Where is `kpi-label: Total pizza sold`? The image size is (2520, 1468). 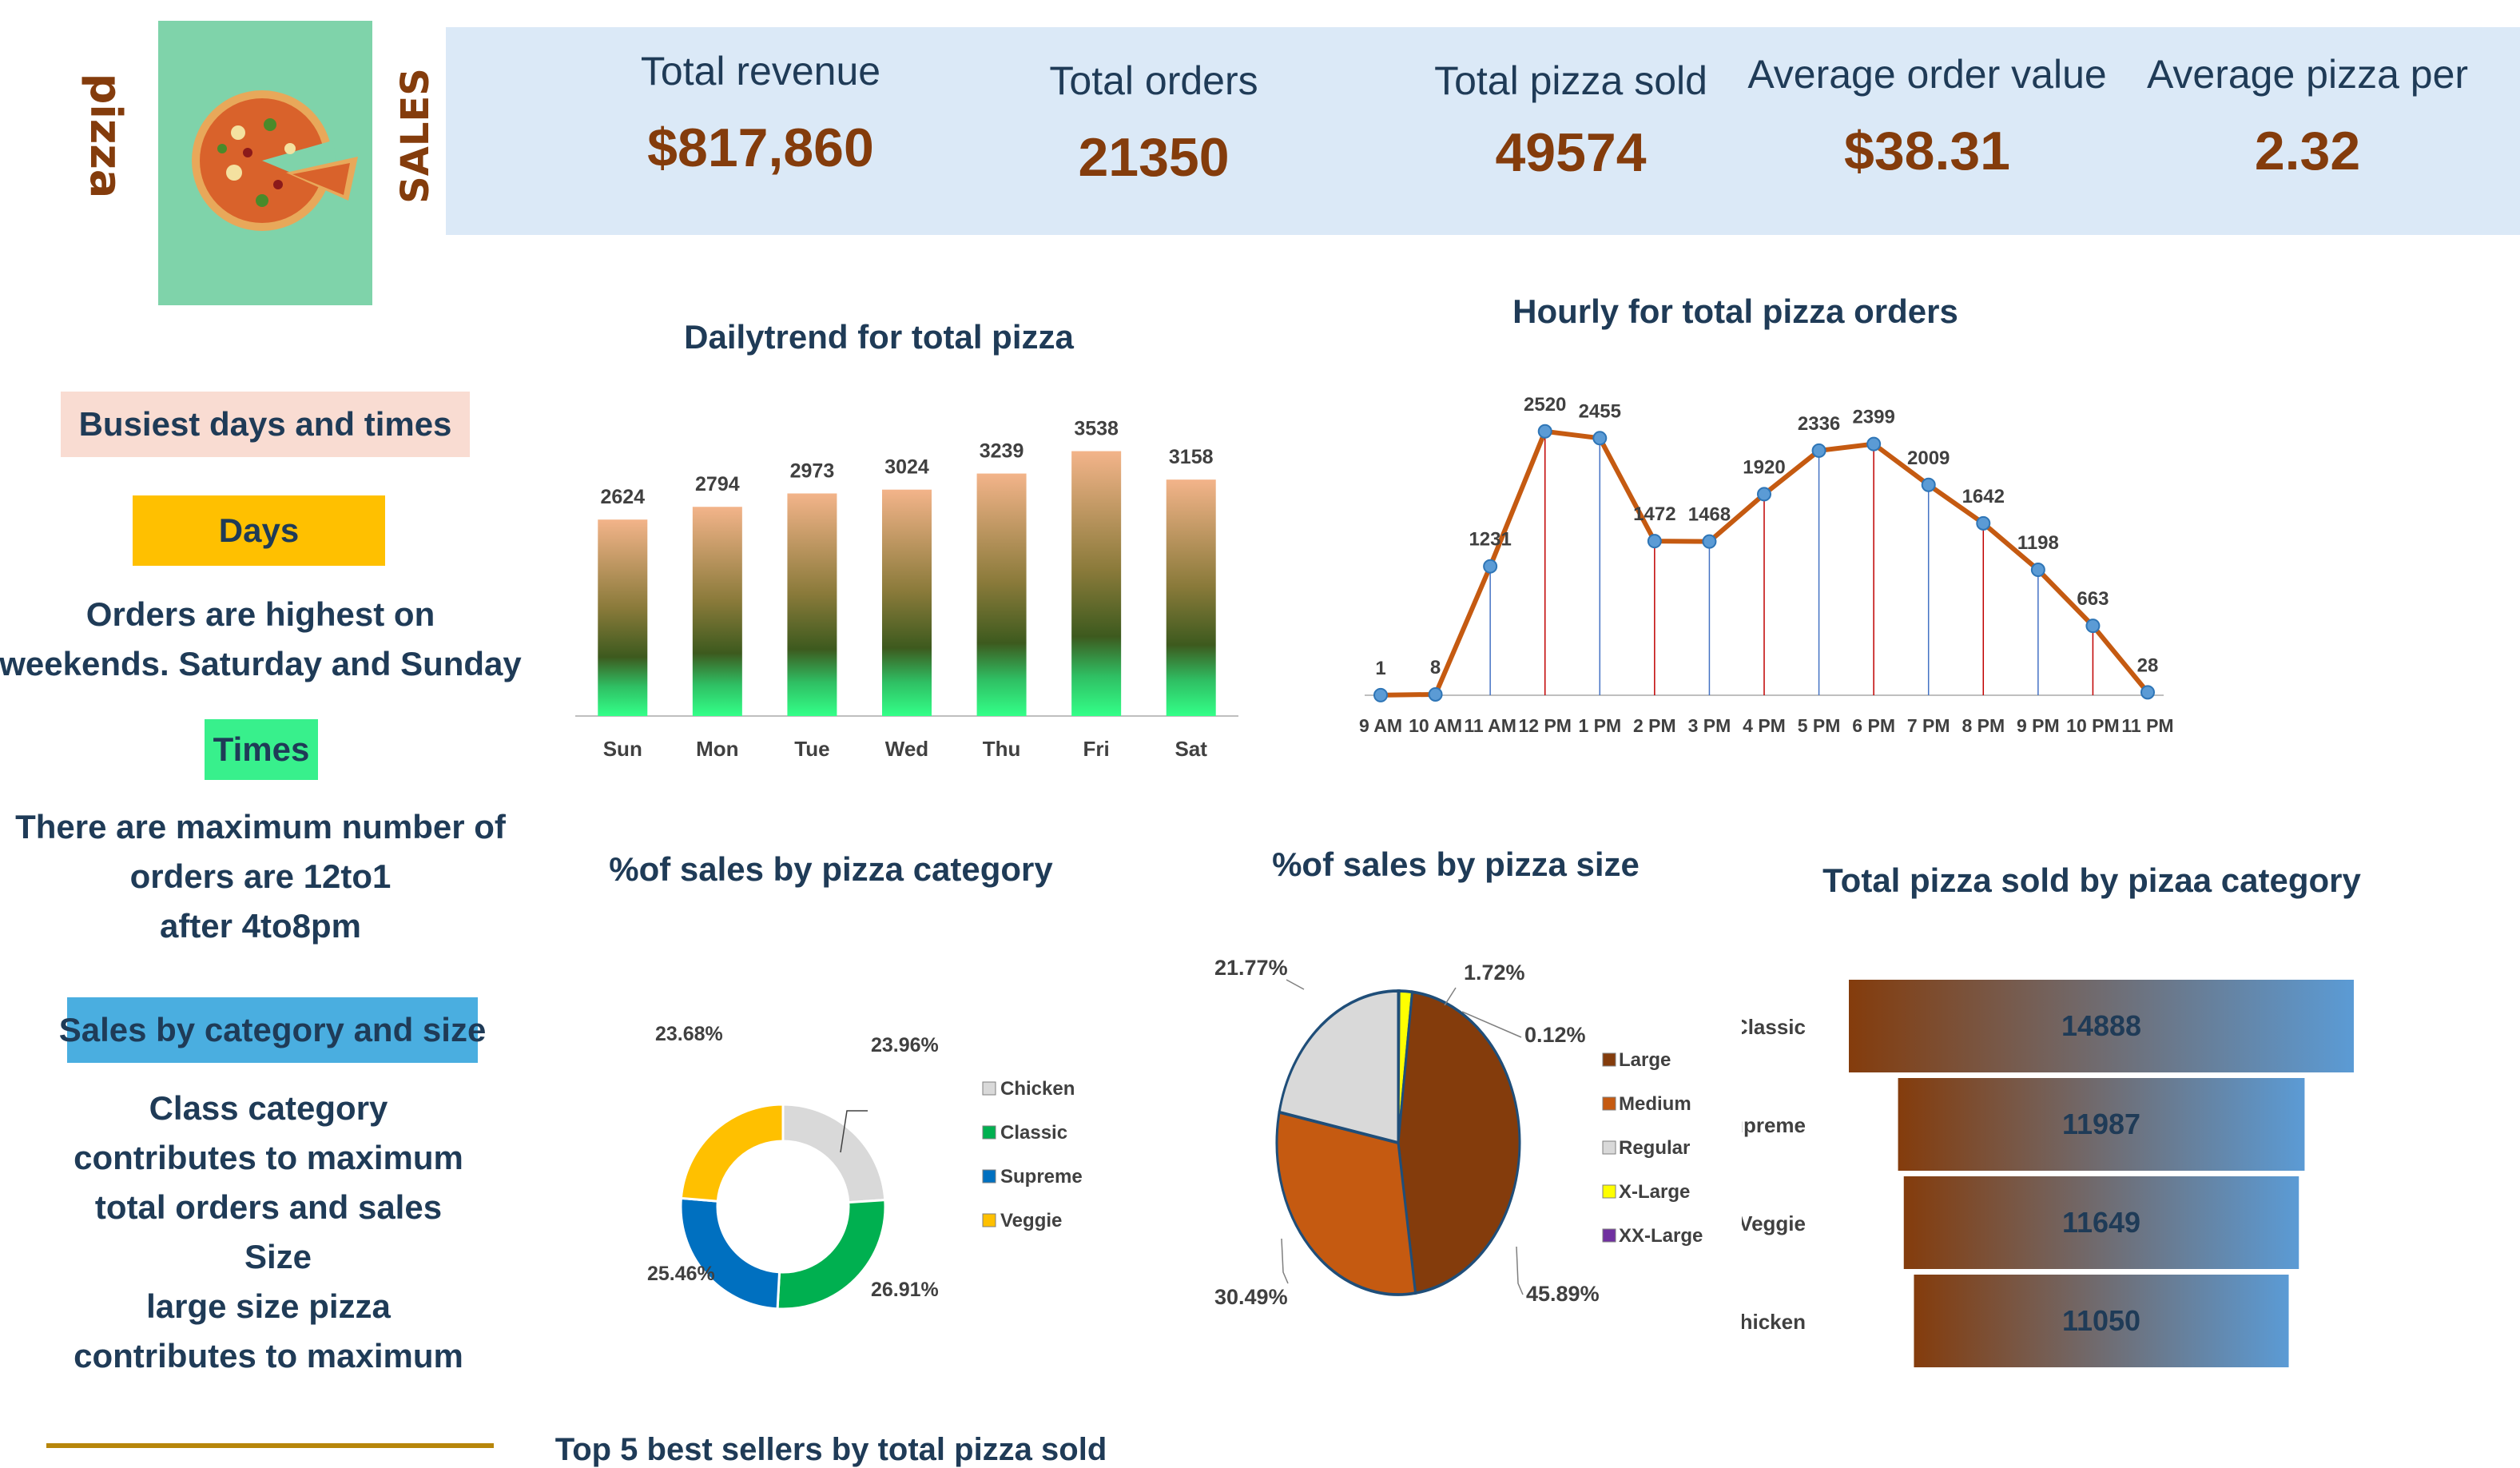 kpi-label: Total pizza sold is located at coordinates (1570, 80).